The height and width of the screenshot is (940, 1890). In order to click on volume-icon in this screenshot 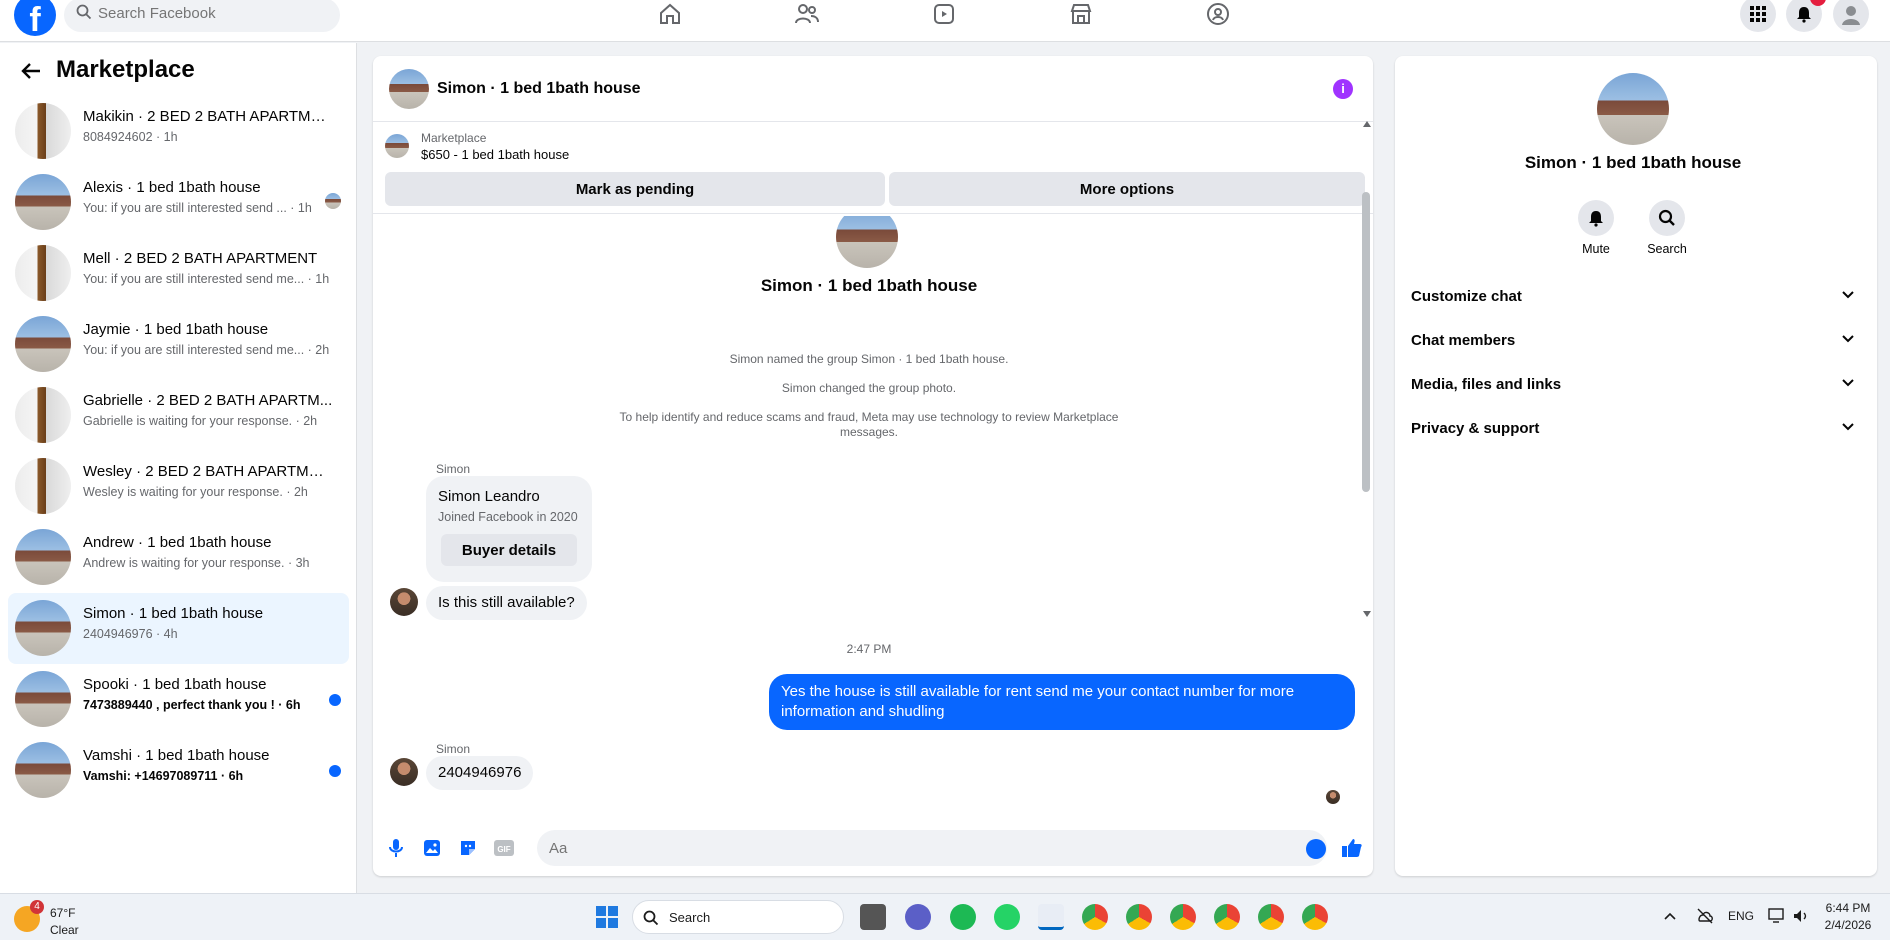, I will do `click(1801, 916)`.